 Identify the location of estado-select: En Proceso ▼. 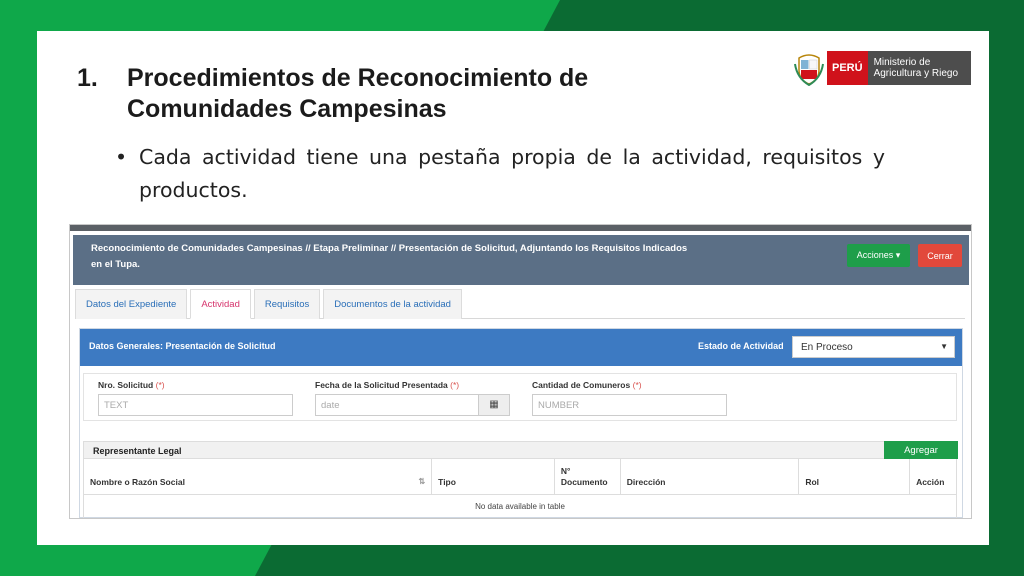
(873, 347).